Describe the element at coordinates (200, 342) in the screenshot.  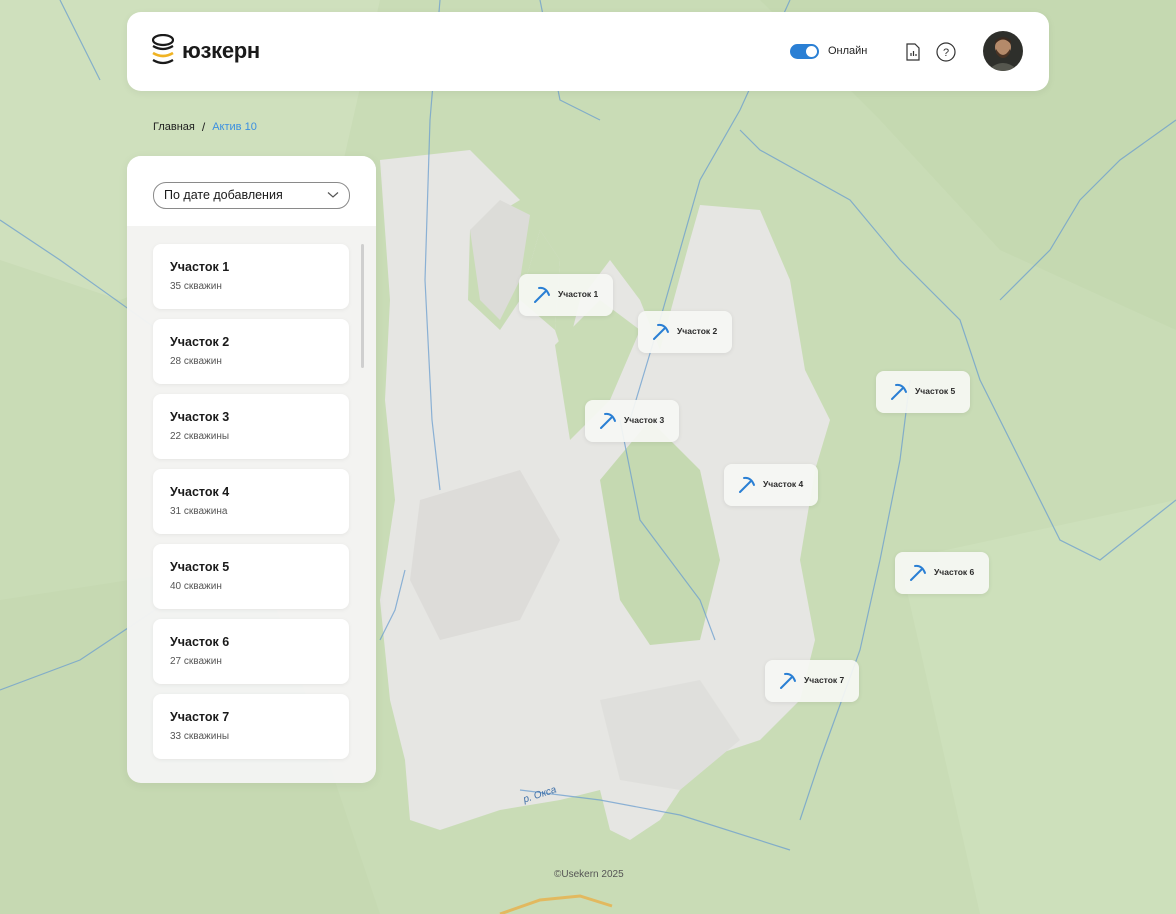
I see `list-item-title: Участок 2` at that location.